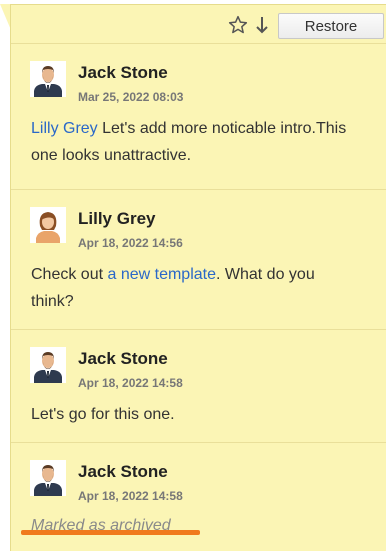 The image size is (386, 552). Describe the element at coordinates (69, 274) in the screenshot. I see `comment-text-start: Check out` at that location.